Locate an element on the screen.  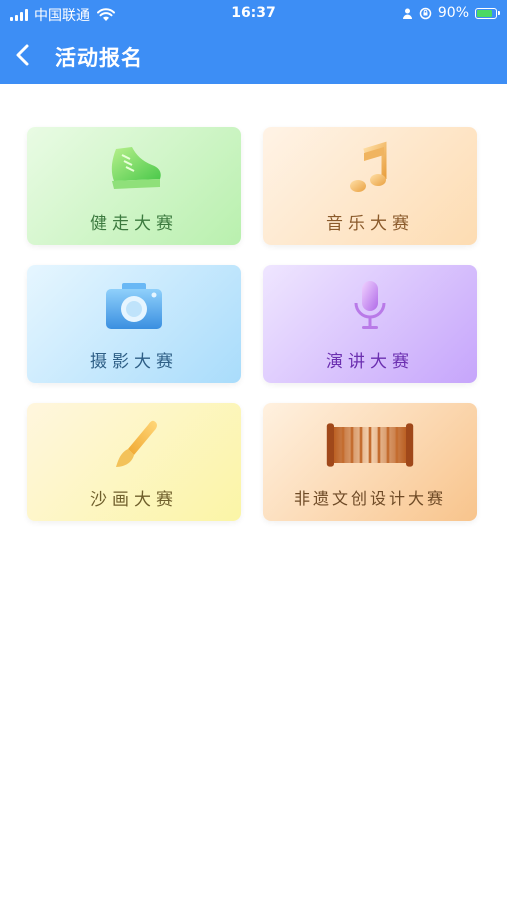
sneaker-icon is located at coordinates (136, 168).